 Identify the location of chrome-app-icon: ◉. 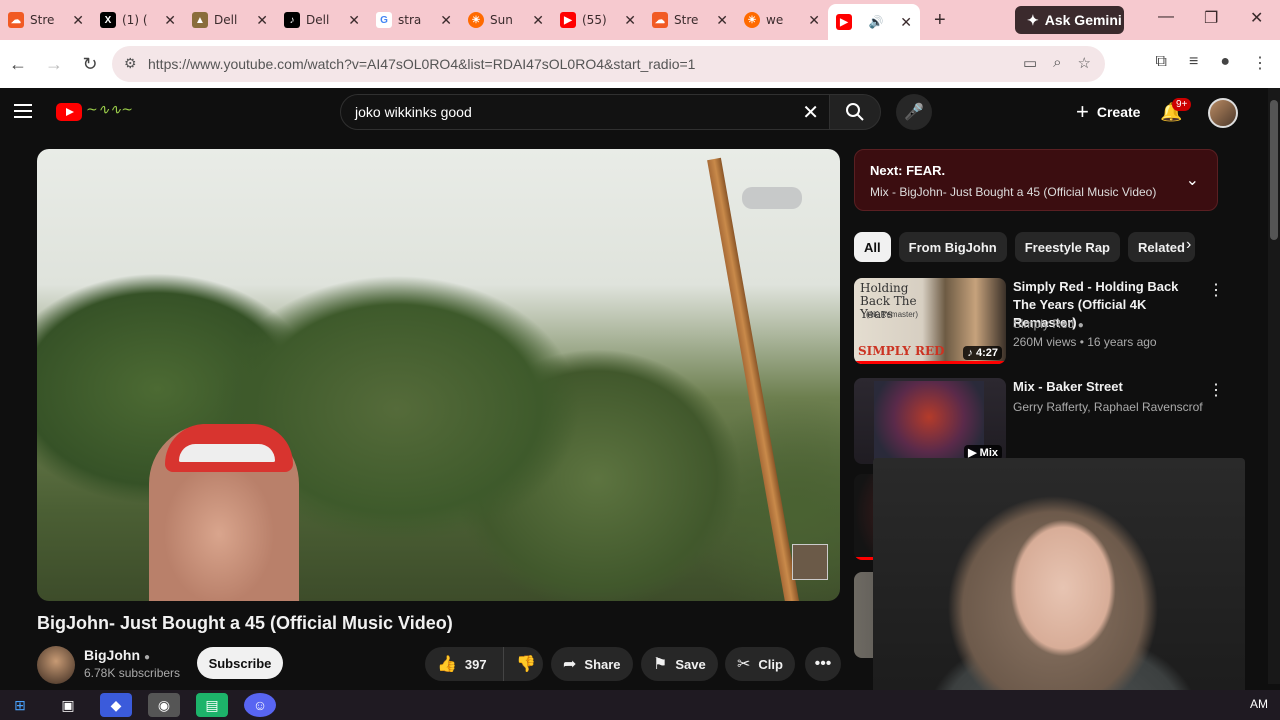
(164, 705).